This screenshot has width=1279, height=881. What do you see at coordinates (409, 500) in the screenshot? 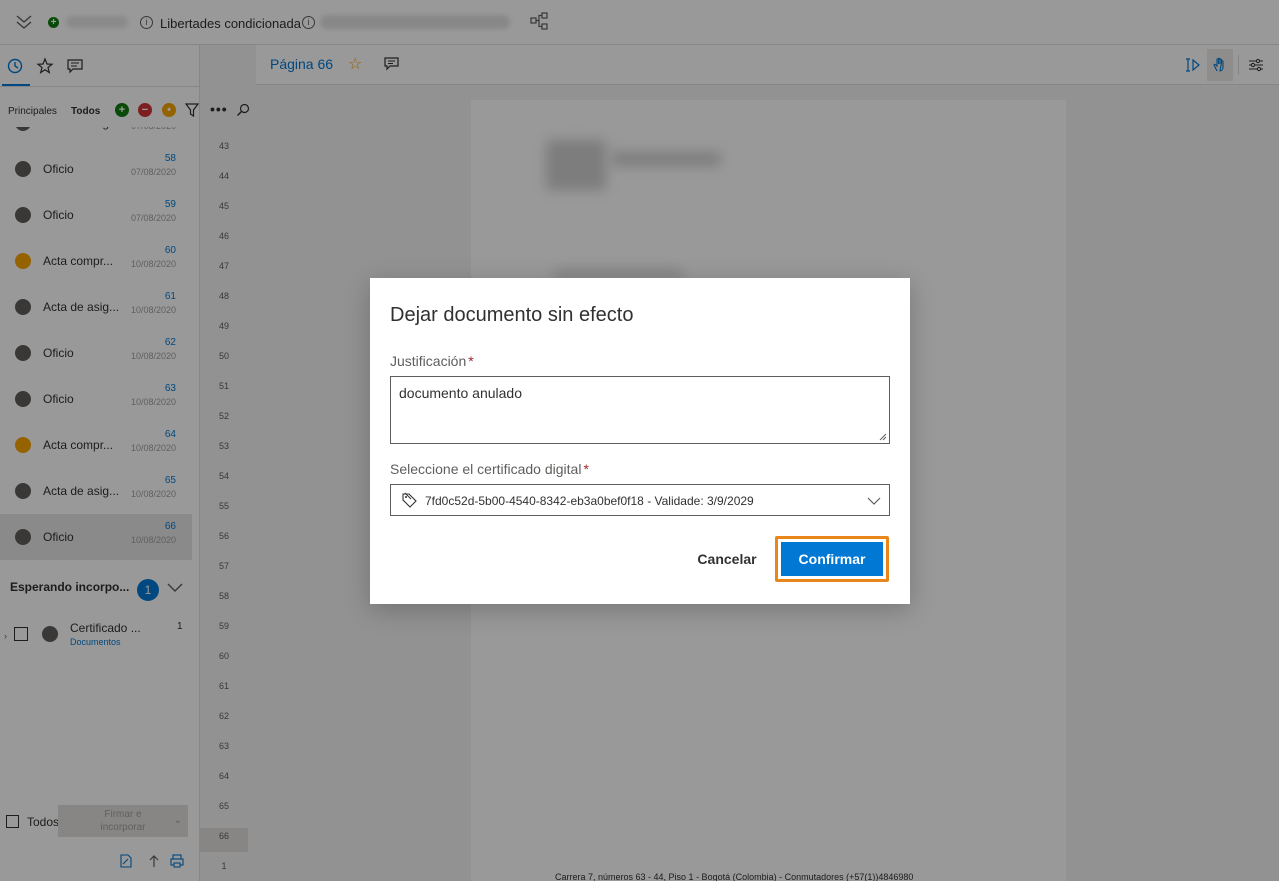
I see `tag-icon` at bounding box center [409, 500].